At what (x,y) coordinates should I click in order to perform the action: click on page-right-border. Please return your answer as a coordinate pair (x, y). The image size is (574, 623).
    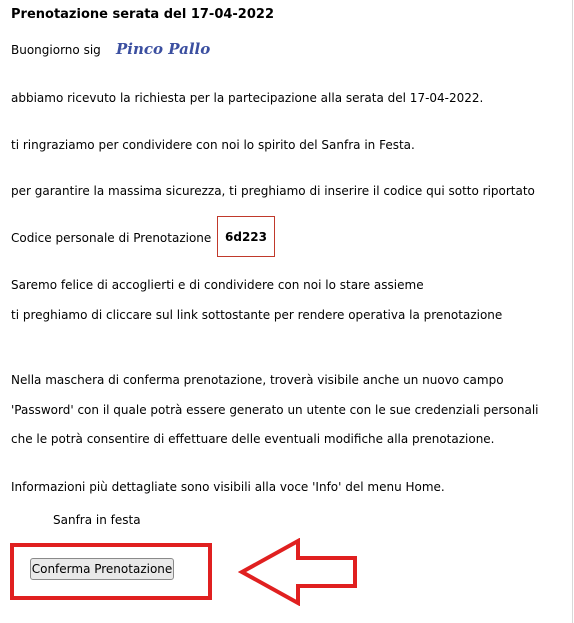
    Looking at the image, I should click on (572, 311).